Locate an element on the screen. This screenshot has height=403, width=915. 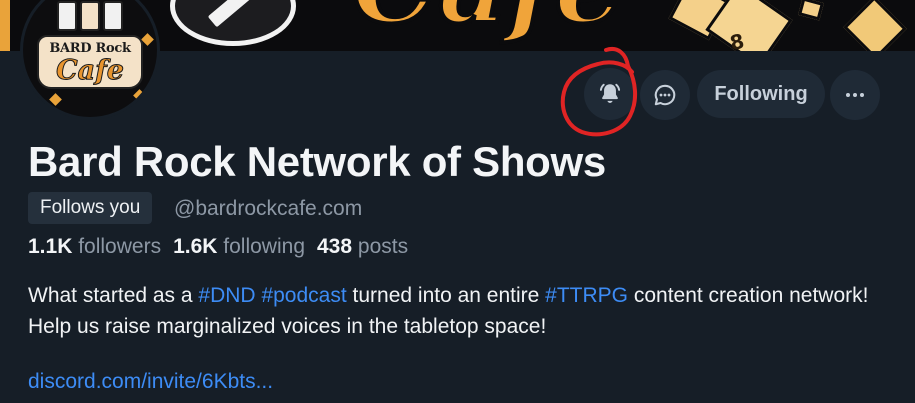
message-button is located at coordinates (665, 95).